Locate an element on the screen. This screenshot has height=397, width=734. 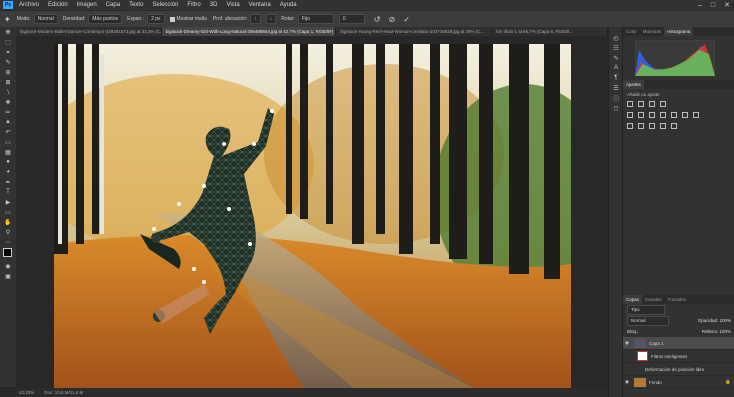
menu-ventana: Ventana is located at coordinates (260, 5).